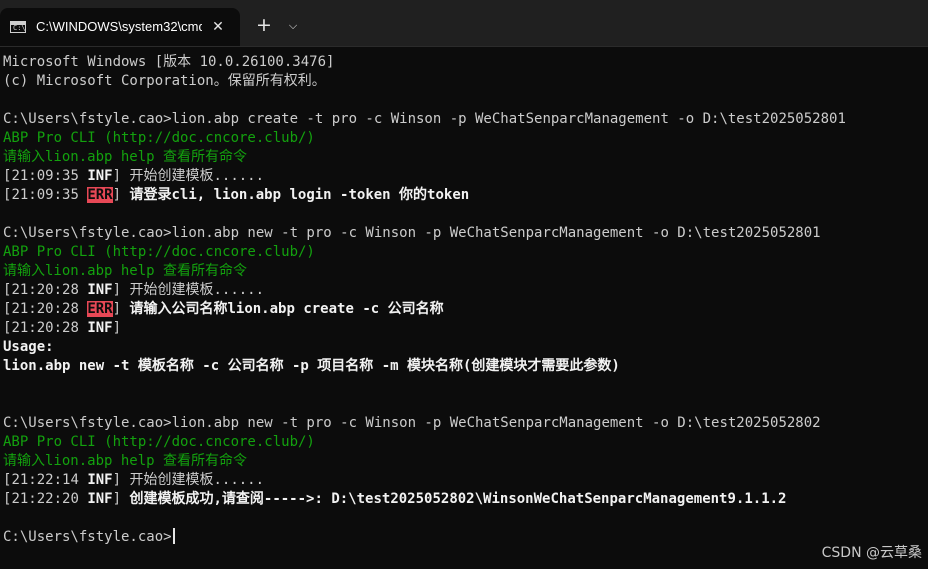 This screenshot has width=928, height=569. Describe the element at coordinates (169, 62) in the screenshot. I see `terminal-text: Microsoft Windows [版本 10.0.26100.3476]` at that location.